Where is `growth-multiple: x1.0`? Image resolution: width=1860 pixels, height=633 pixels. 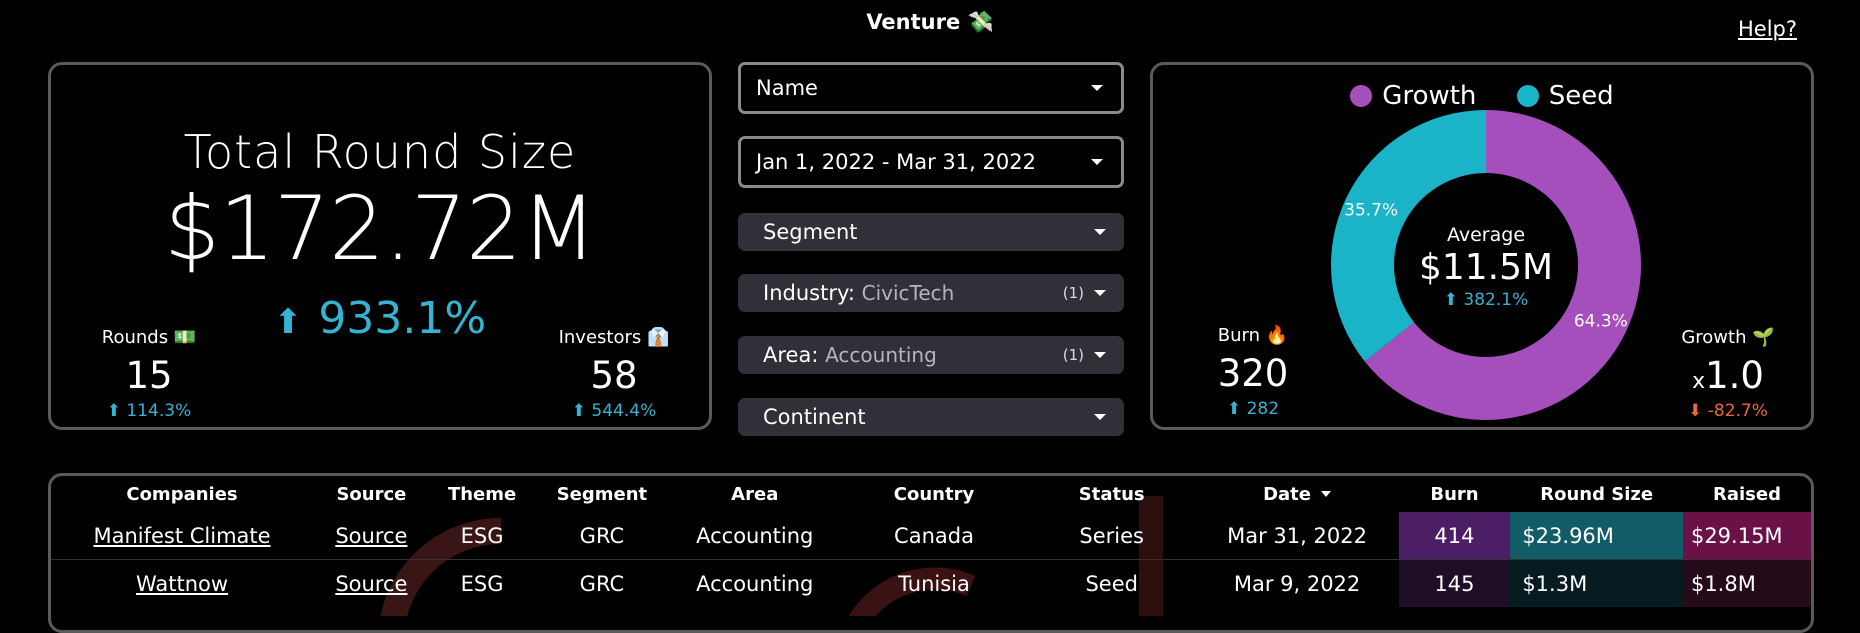
growth-multiple: x1.0 is located at coordinates (1728, 375).